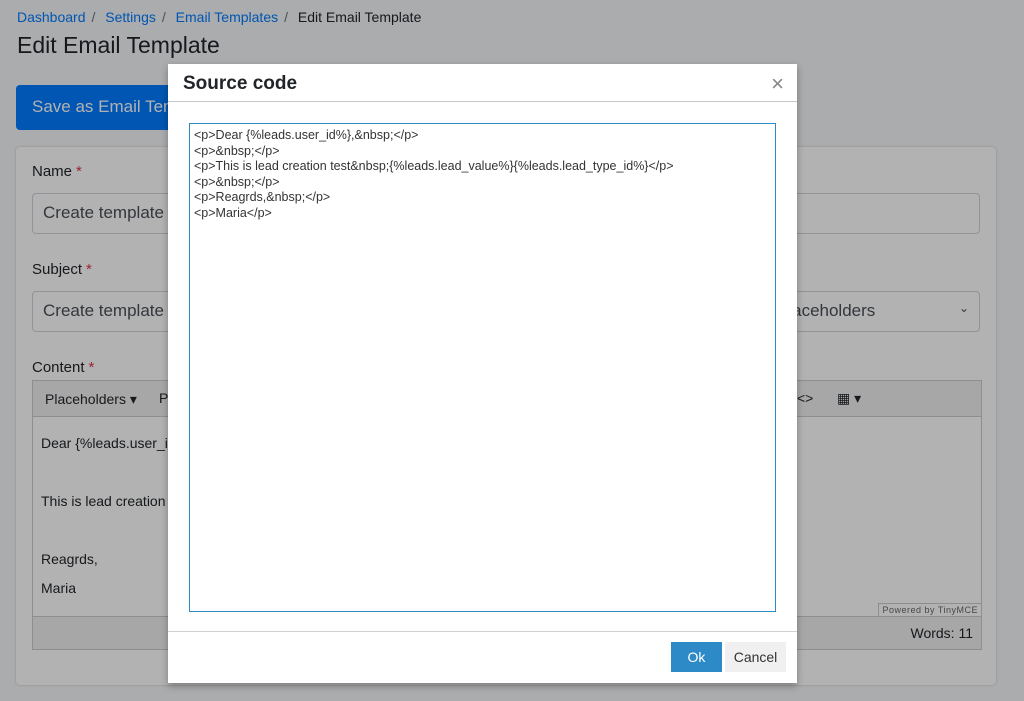 This screenshot has height=701, width=1024. I want to click on dialog-title: Source code, so click(240, 83).